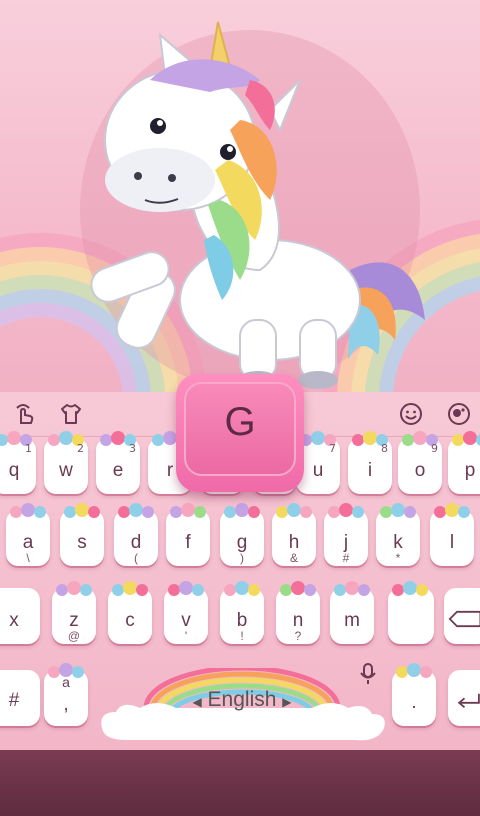 This screenshot has height=816, width=480. Describe the element at coordinates (20, 698) in the screenshot. I see `symbols-key: #` at that location.